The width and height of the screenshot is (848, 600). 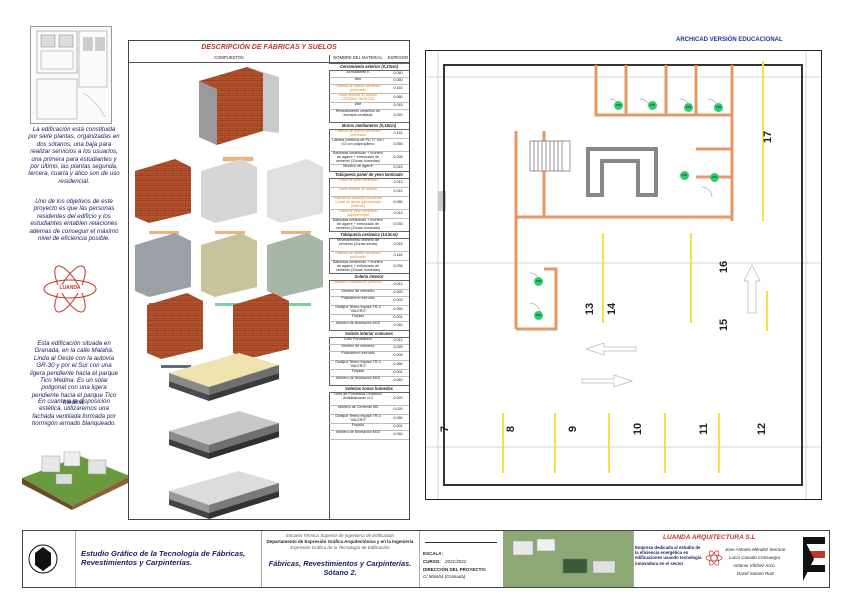 I want to click on table-title: DESCRIPCIÓN DE FÁBRICAS Y SUELOS, so click(x=269, y=47).